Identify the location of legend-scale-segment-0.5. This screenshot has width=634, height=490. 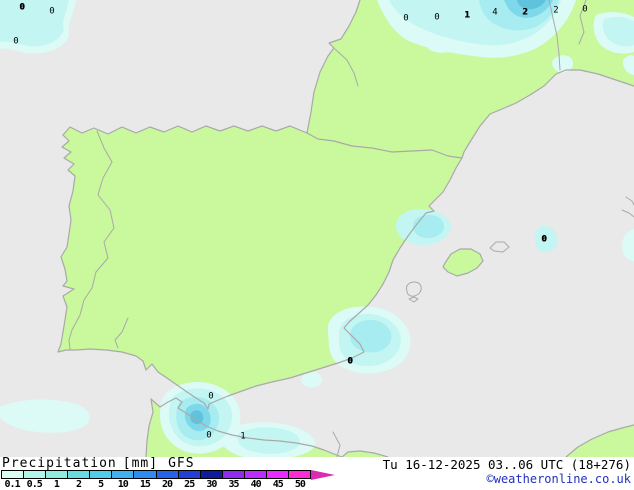
(35, 474).